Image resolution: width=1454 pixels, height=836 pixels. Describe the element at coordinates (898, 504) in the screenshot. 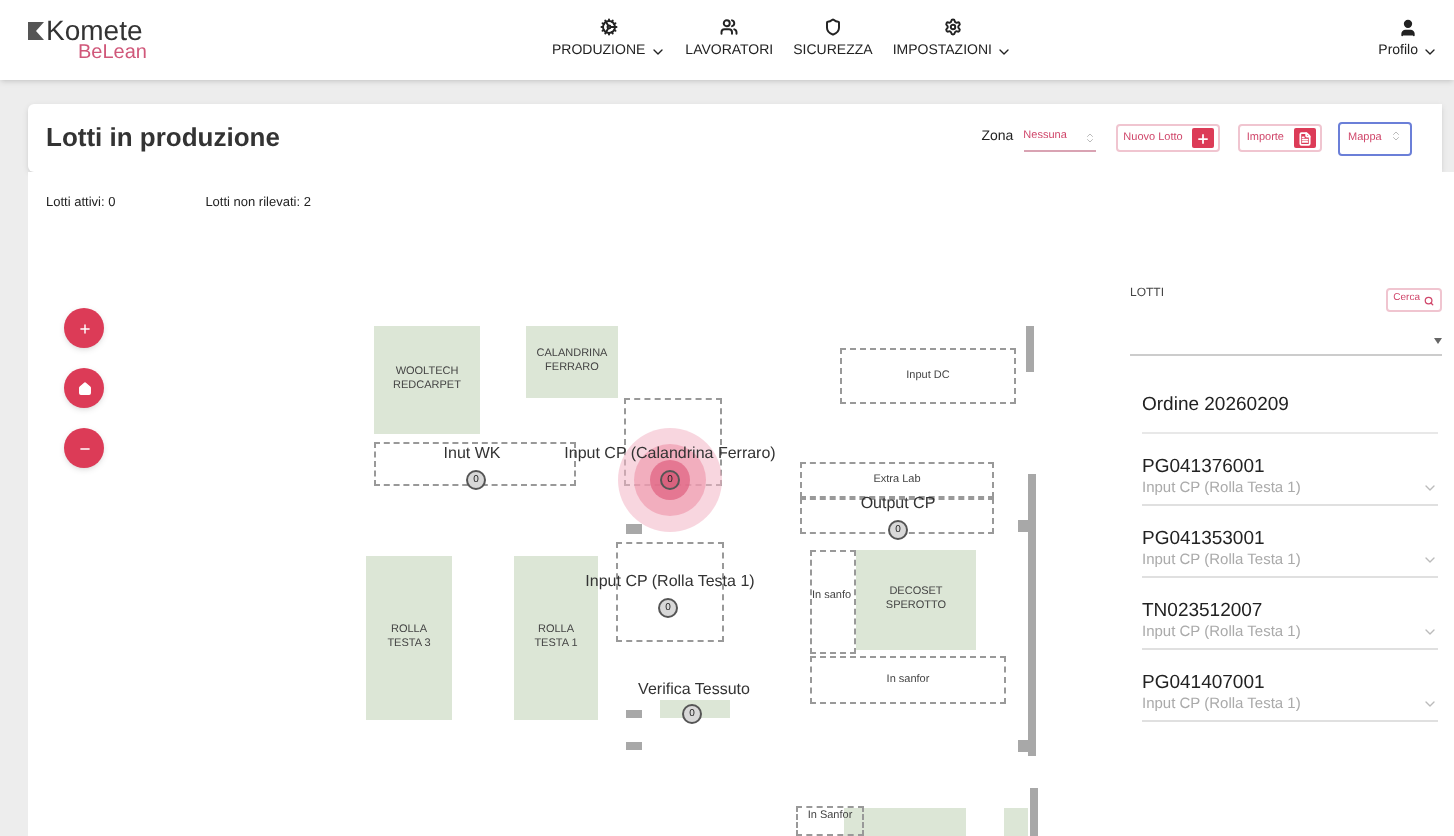

I see `station-label: Output CP` at that location.